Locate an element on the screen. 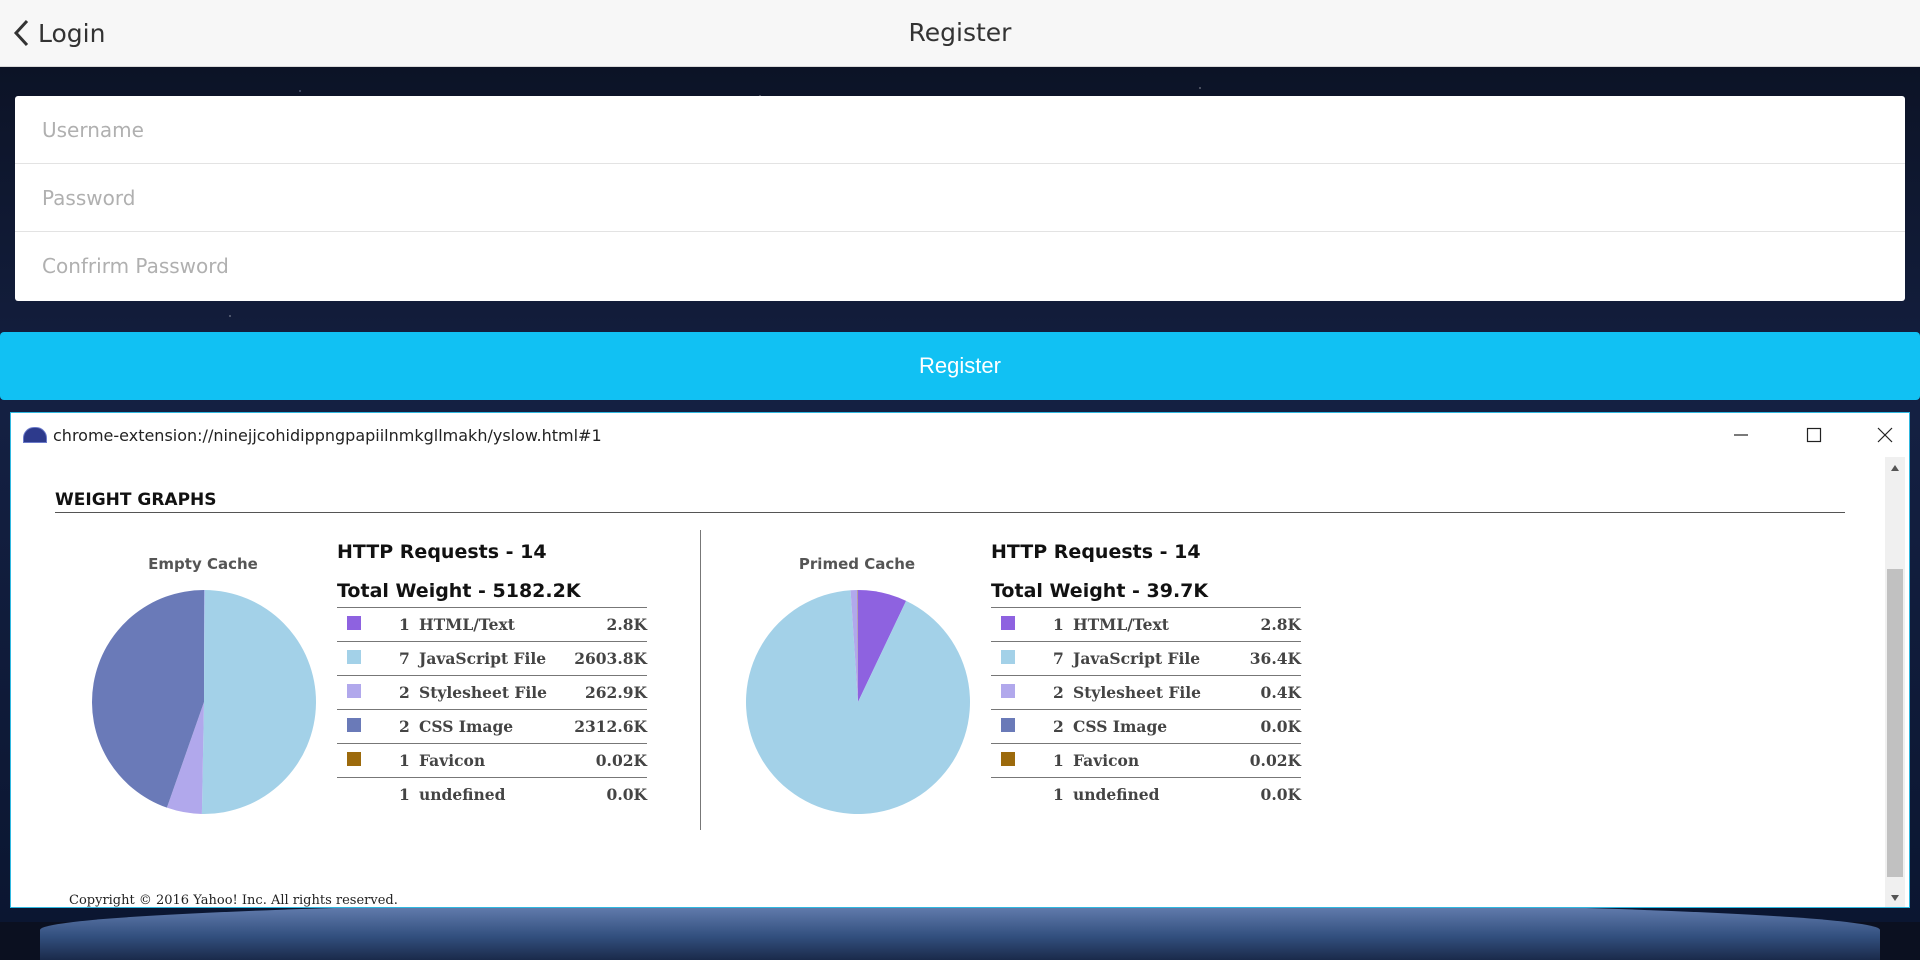 This screenshot has width=1920, height=960. legend-row: 2CSS Image2312.6K is located at coordinates (492, 727).